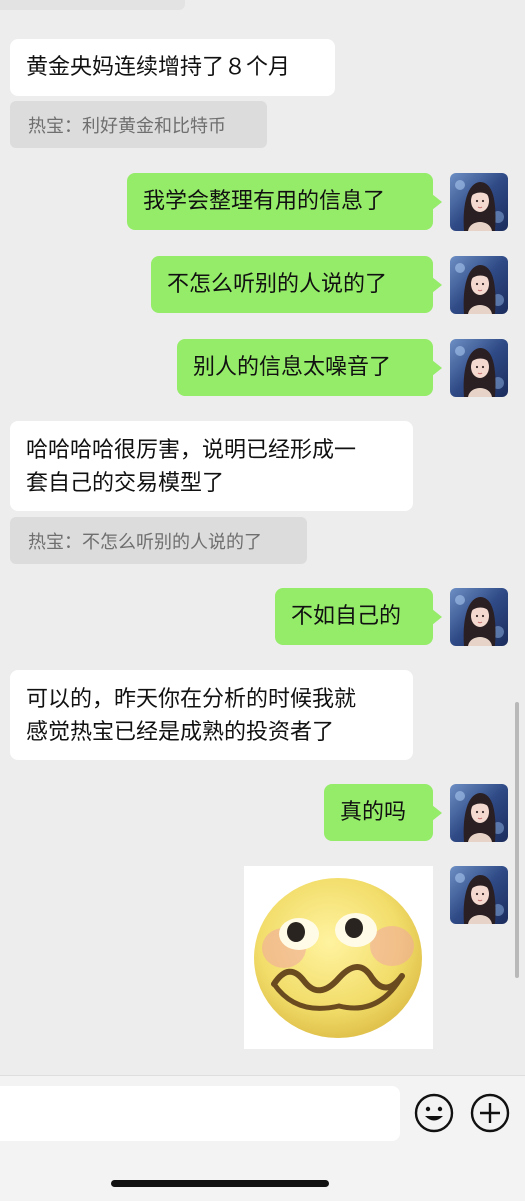 Image resolution: width=525 pixels, height=1201 pixels. I want to click on quote-text: 热宝：不怎么听别的人说的了, so click(145, 542).